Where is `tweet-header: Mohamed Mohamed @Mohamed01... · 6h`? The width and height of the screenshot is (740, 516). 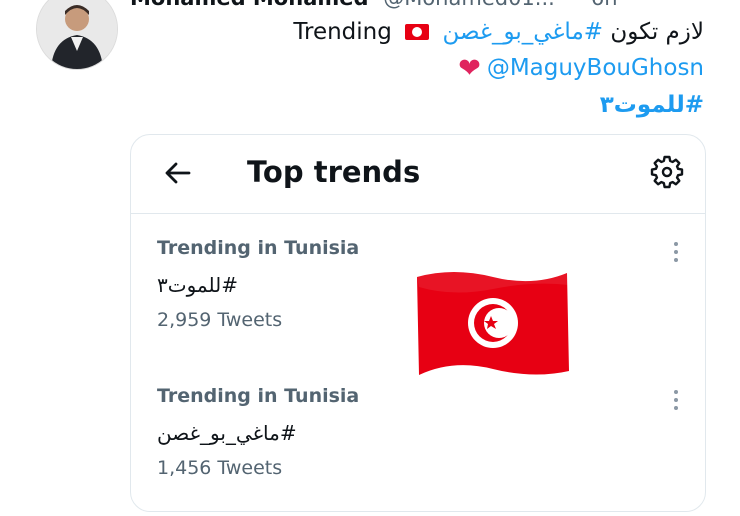 tweet-header: Mohamed Mohamed @Mohamed01... · 6h is located at coordinates (430, 6).